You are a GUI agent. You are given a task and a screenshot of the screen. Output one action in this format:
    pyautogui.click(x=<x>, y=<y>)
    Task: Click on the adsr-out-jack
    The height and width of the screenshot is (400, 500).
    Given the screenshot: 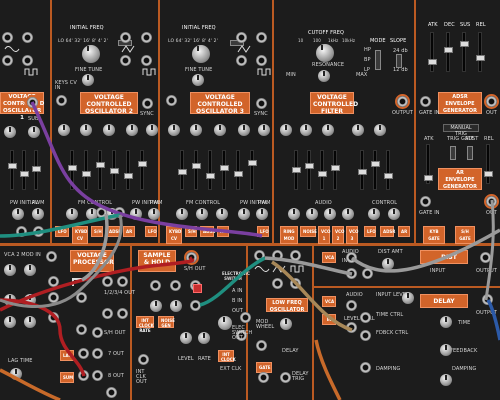 What is the action you would take?
    pyautogui.click(x=491, y=101)
    